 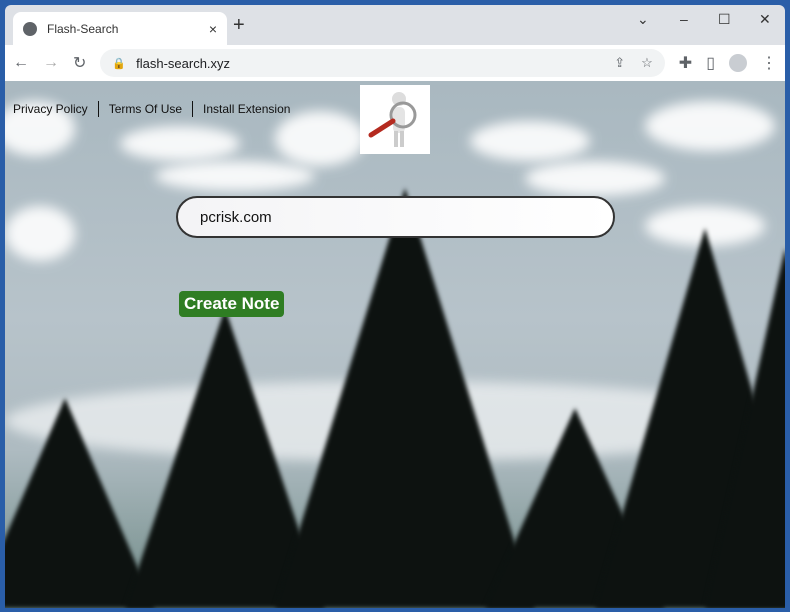 What do you see at coordinates (619, 63) in the screenshot?
I see `share-icon: ⇪` at bounding box center [619, 63].